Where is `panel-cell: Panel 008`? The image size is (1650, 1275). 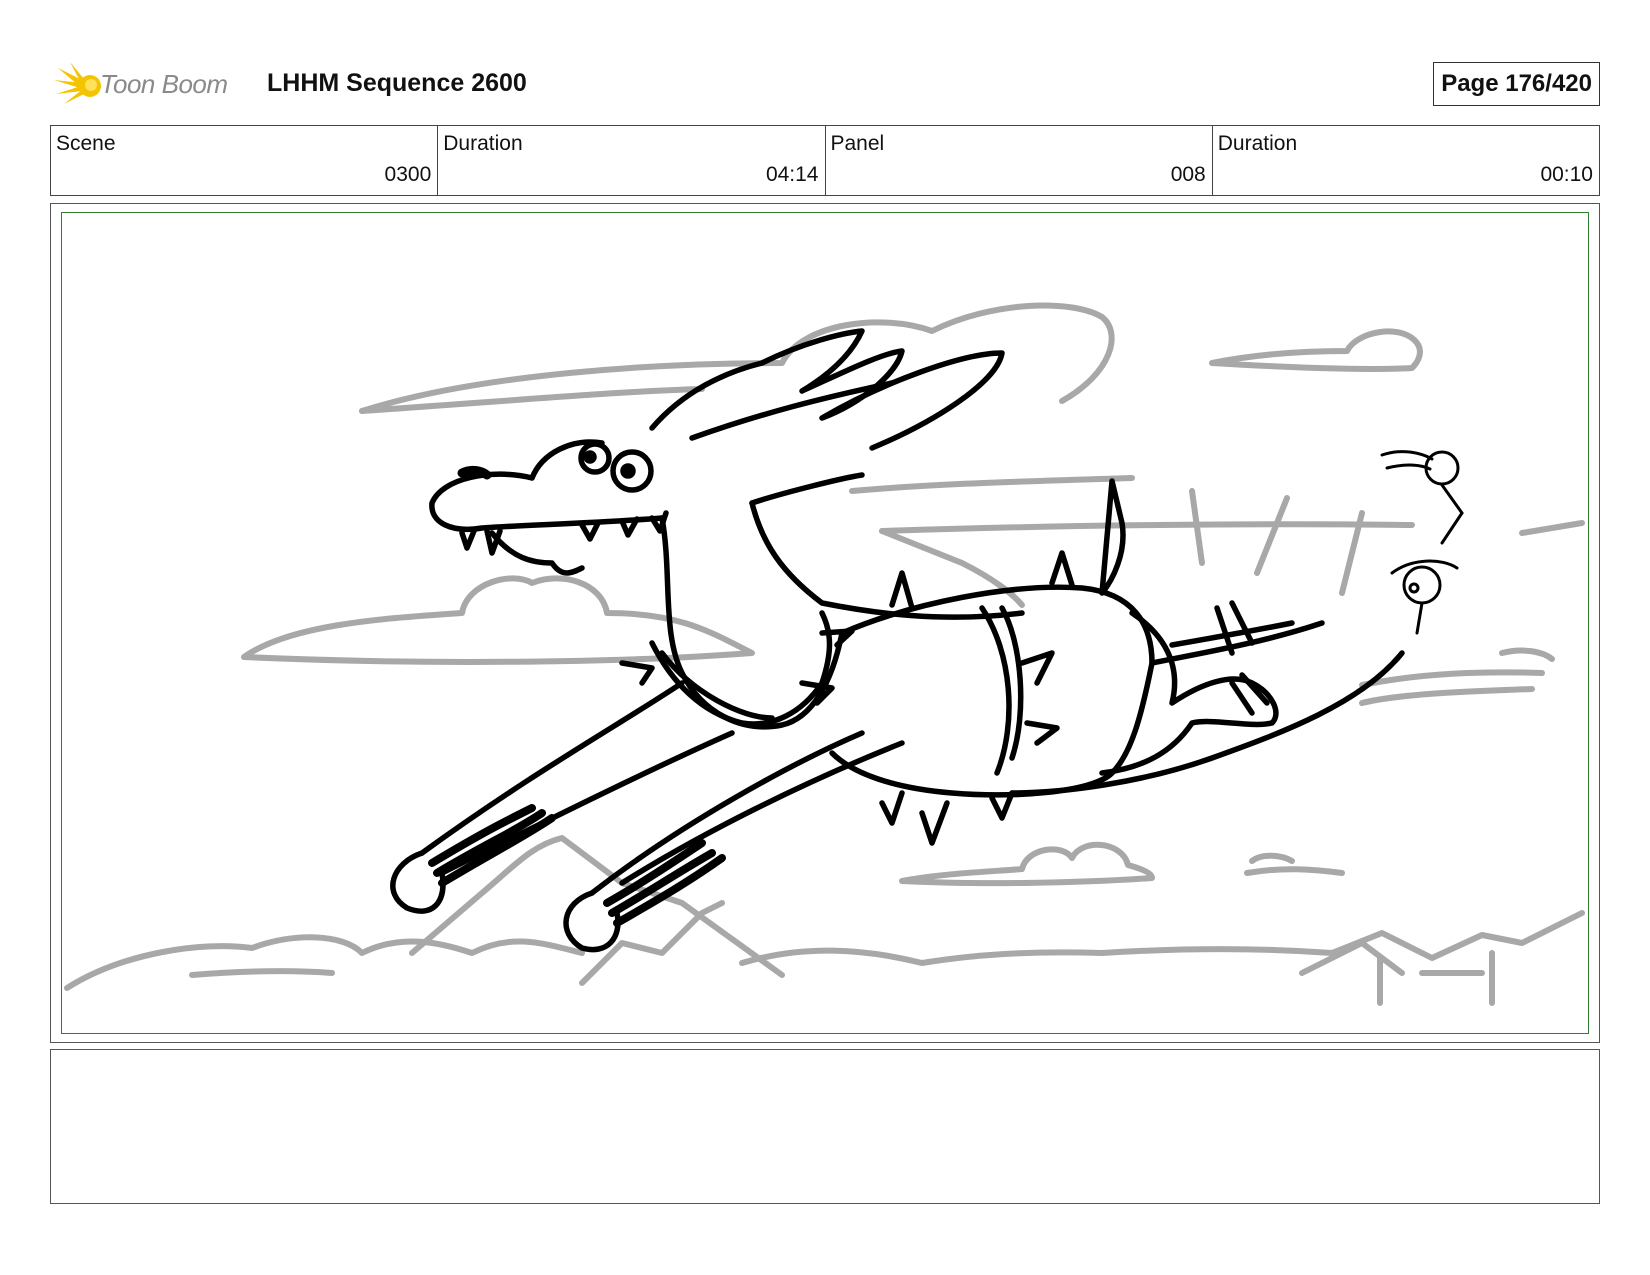
panel-cell: Panel 008 is located at coordinates (1019, 160).